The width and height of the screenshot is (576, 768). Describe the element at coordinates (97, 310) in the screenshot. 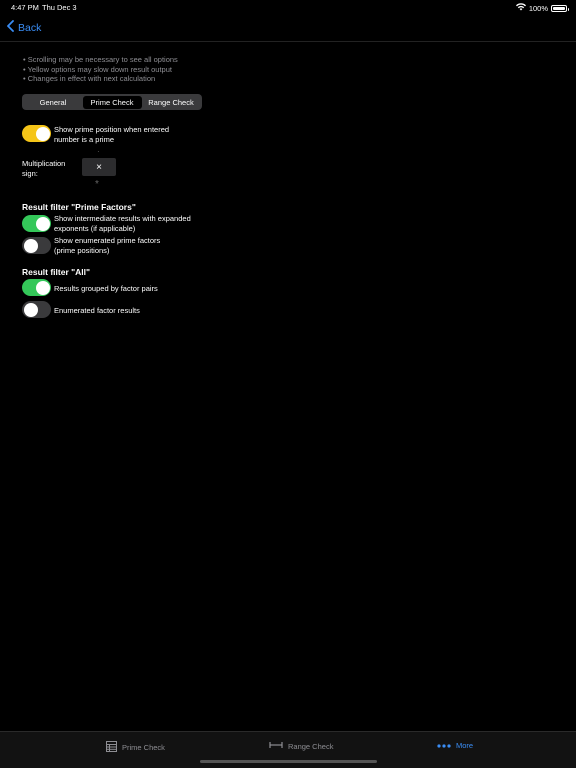

I see `enumerated-factor-results-label: Enumerated factor results` at that location.